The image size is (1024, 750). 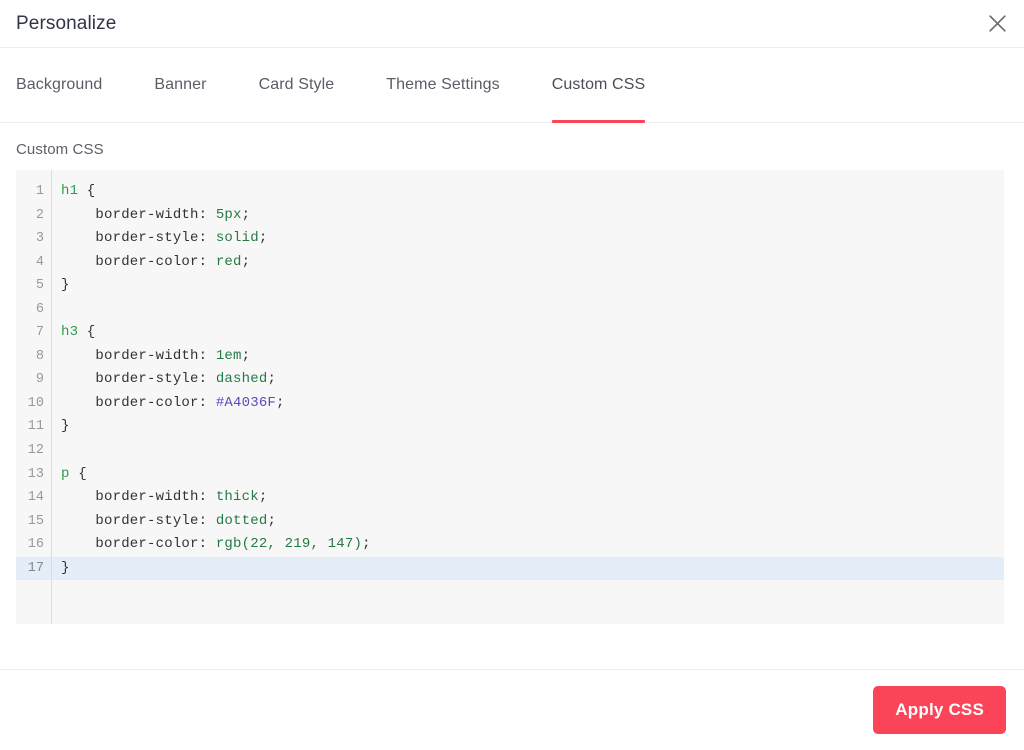 I want to click on tab-label: Banner, so click(x=180, y=84).